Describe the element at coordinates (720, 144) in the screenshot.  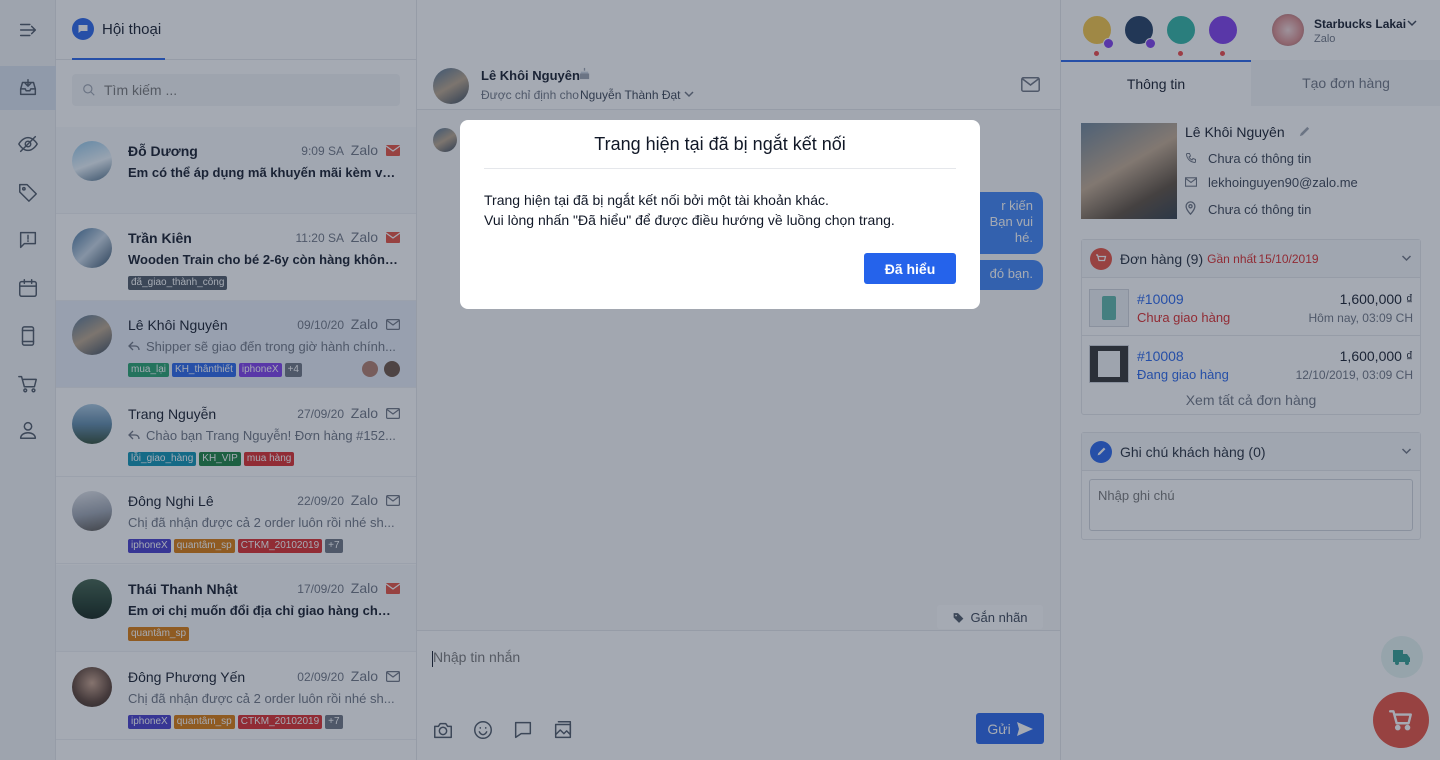
I see `dialog-title: Trang hiện tại đã bị ngắt kết nối` at that location.